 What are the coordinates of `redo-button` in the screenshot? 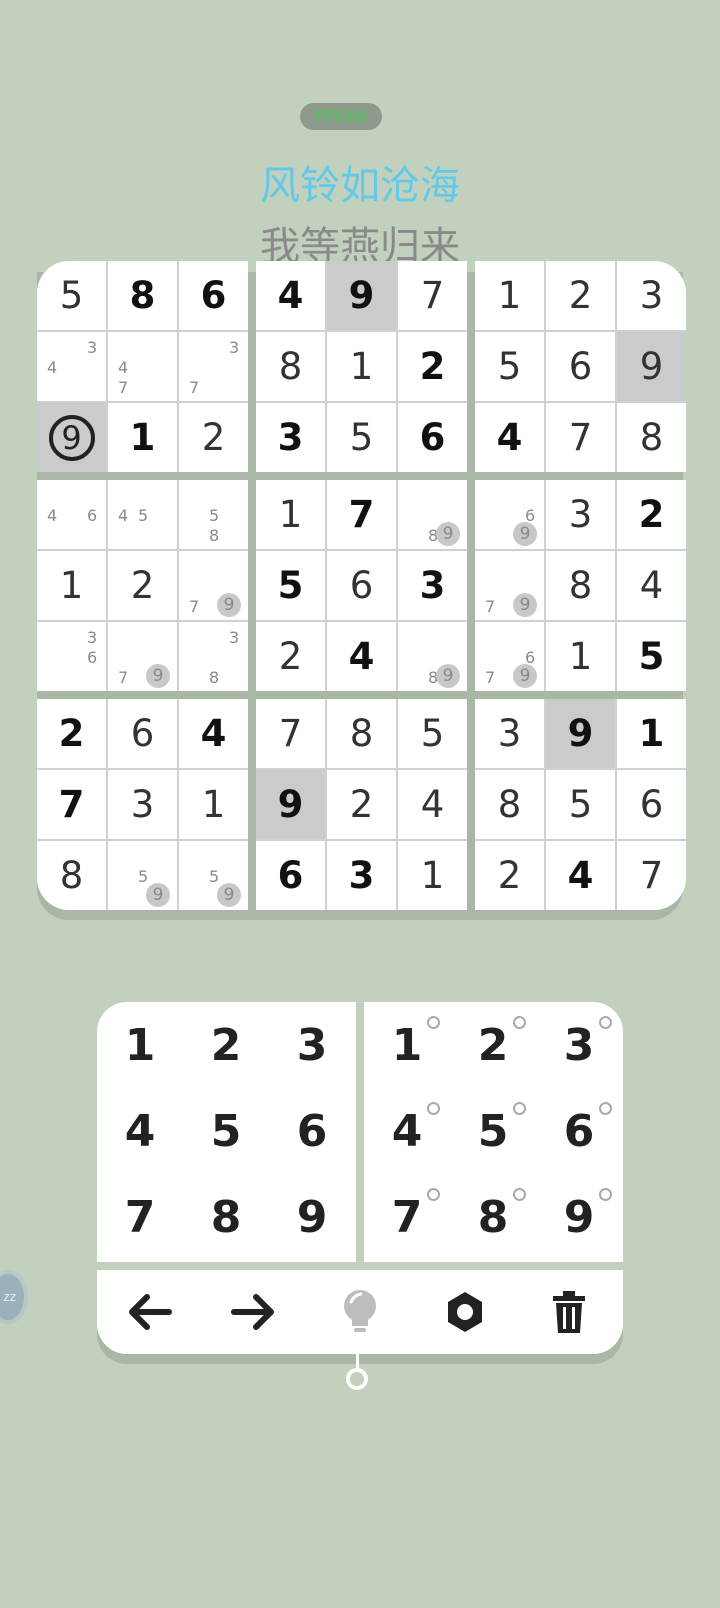 It's located at (254, 1312).